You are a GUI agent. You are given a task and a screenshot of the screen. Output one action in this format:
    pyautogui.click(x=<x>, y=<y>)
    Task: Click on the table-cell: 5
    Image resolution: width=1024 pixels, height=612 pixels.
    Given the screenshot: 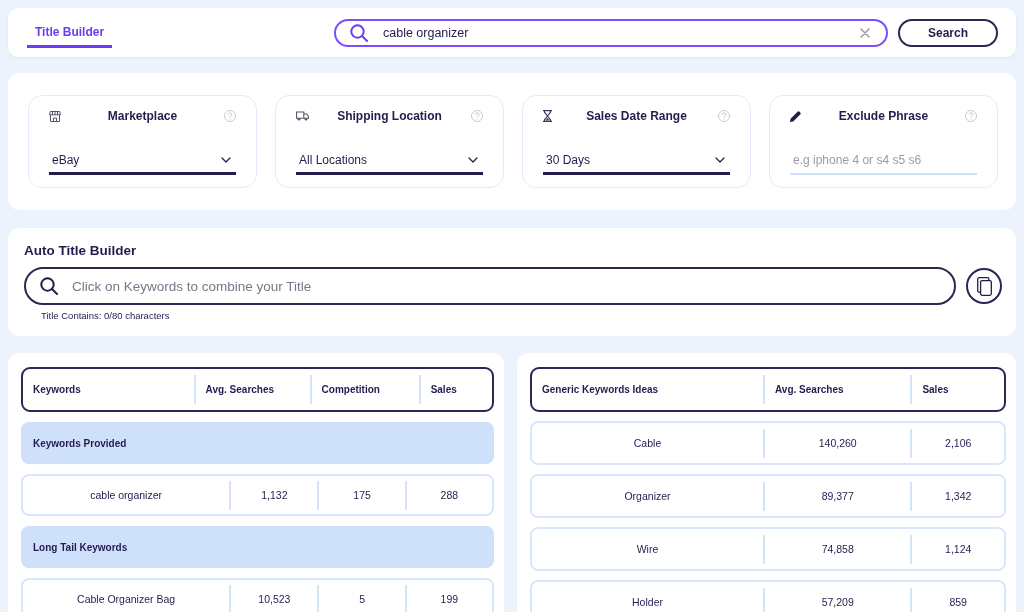 What is the action you would take?
    pyautogui.click(x=361, y=598)
    